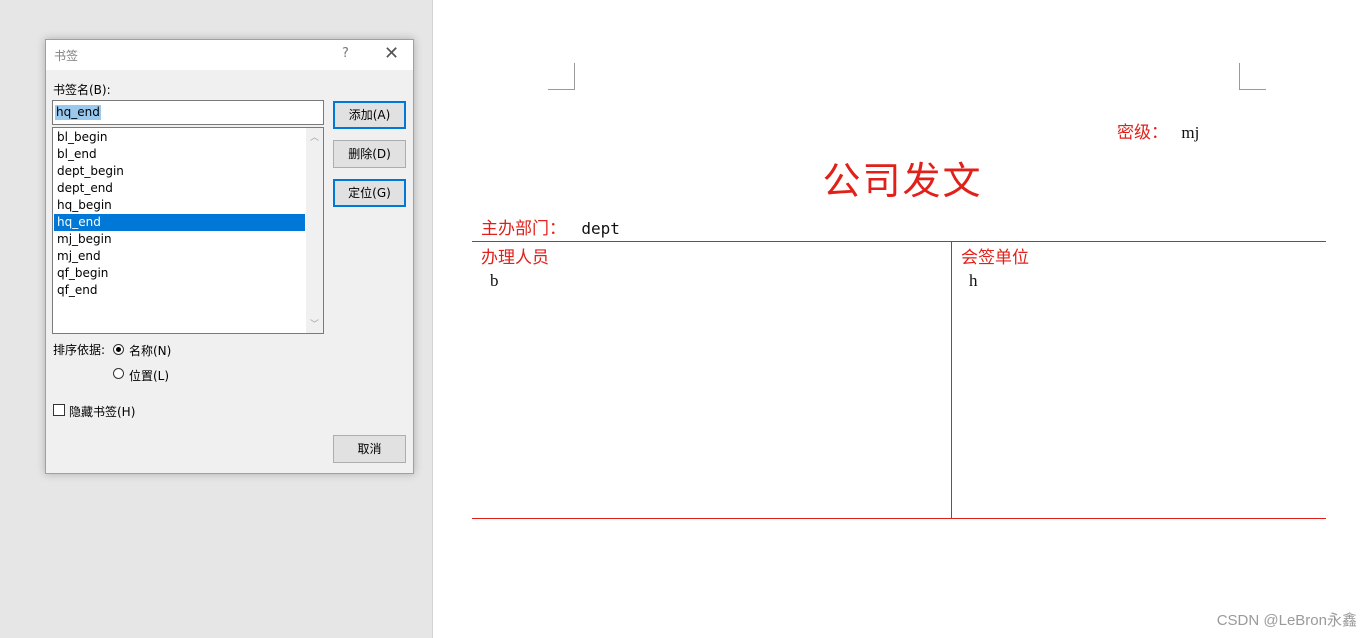 The width and height of the screenshot is (1371, 638). What do you see at coordinates (369, 154) in the screenshot?
I see `delete-button: 删除(D)` at bounding box center [369, 154].